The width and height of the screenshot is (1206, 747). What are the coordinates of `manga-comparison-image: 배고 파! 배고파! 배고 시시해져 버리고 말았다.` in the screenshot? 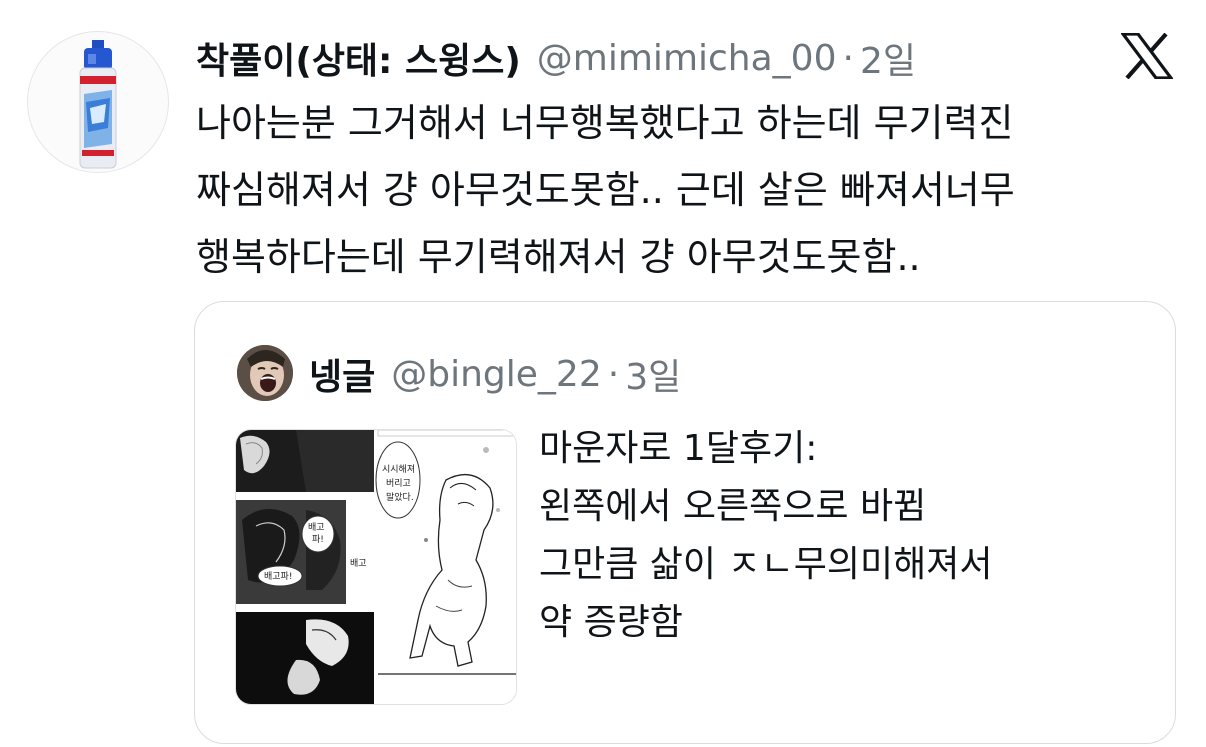 It's located at (376, 567).